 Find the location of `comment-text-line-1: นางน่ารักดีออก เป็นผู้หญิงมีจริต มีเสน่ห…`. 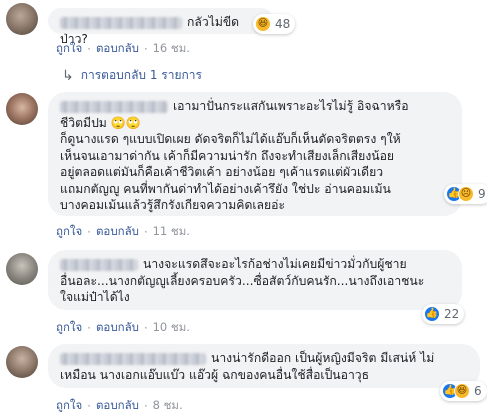

comment-text-line-1: นางน่ารักดีออก เป็นผู้หญิงมีจริต มีเสน่ห… is located at coordinates (323, 358).